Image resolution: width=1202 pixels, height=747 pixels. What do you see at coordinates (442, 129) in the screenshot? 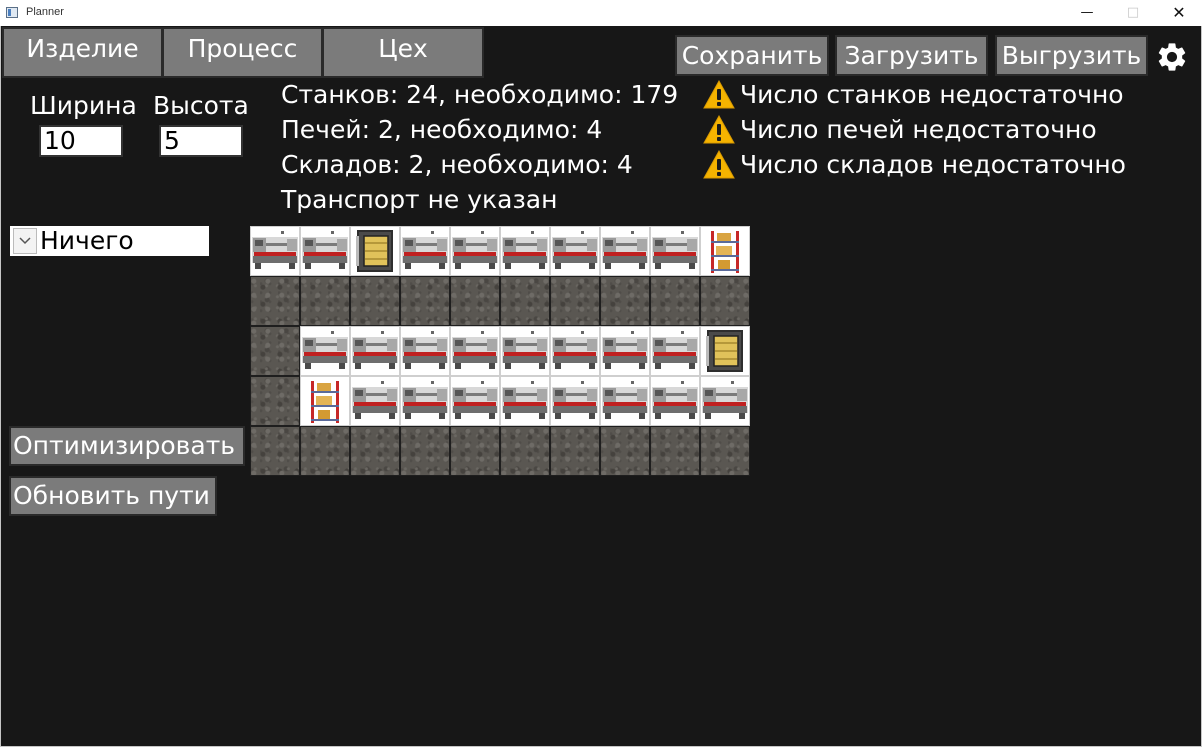
I see `furnaces-status: Печей: 2, необходимо: 4` at bounding box center [442, 129].